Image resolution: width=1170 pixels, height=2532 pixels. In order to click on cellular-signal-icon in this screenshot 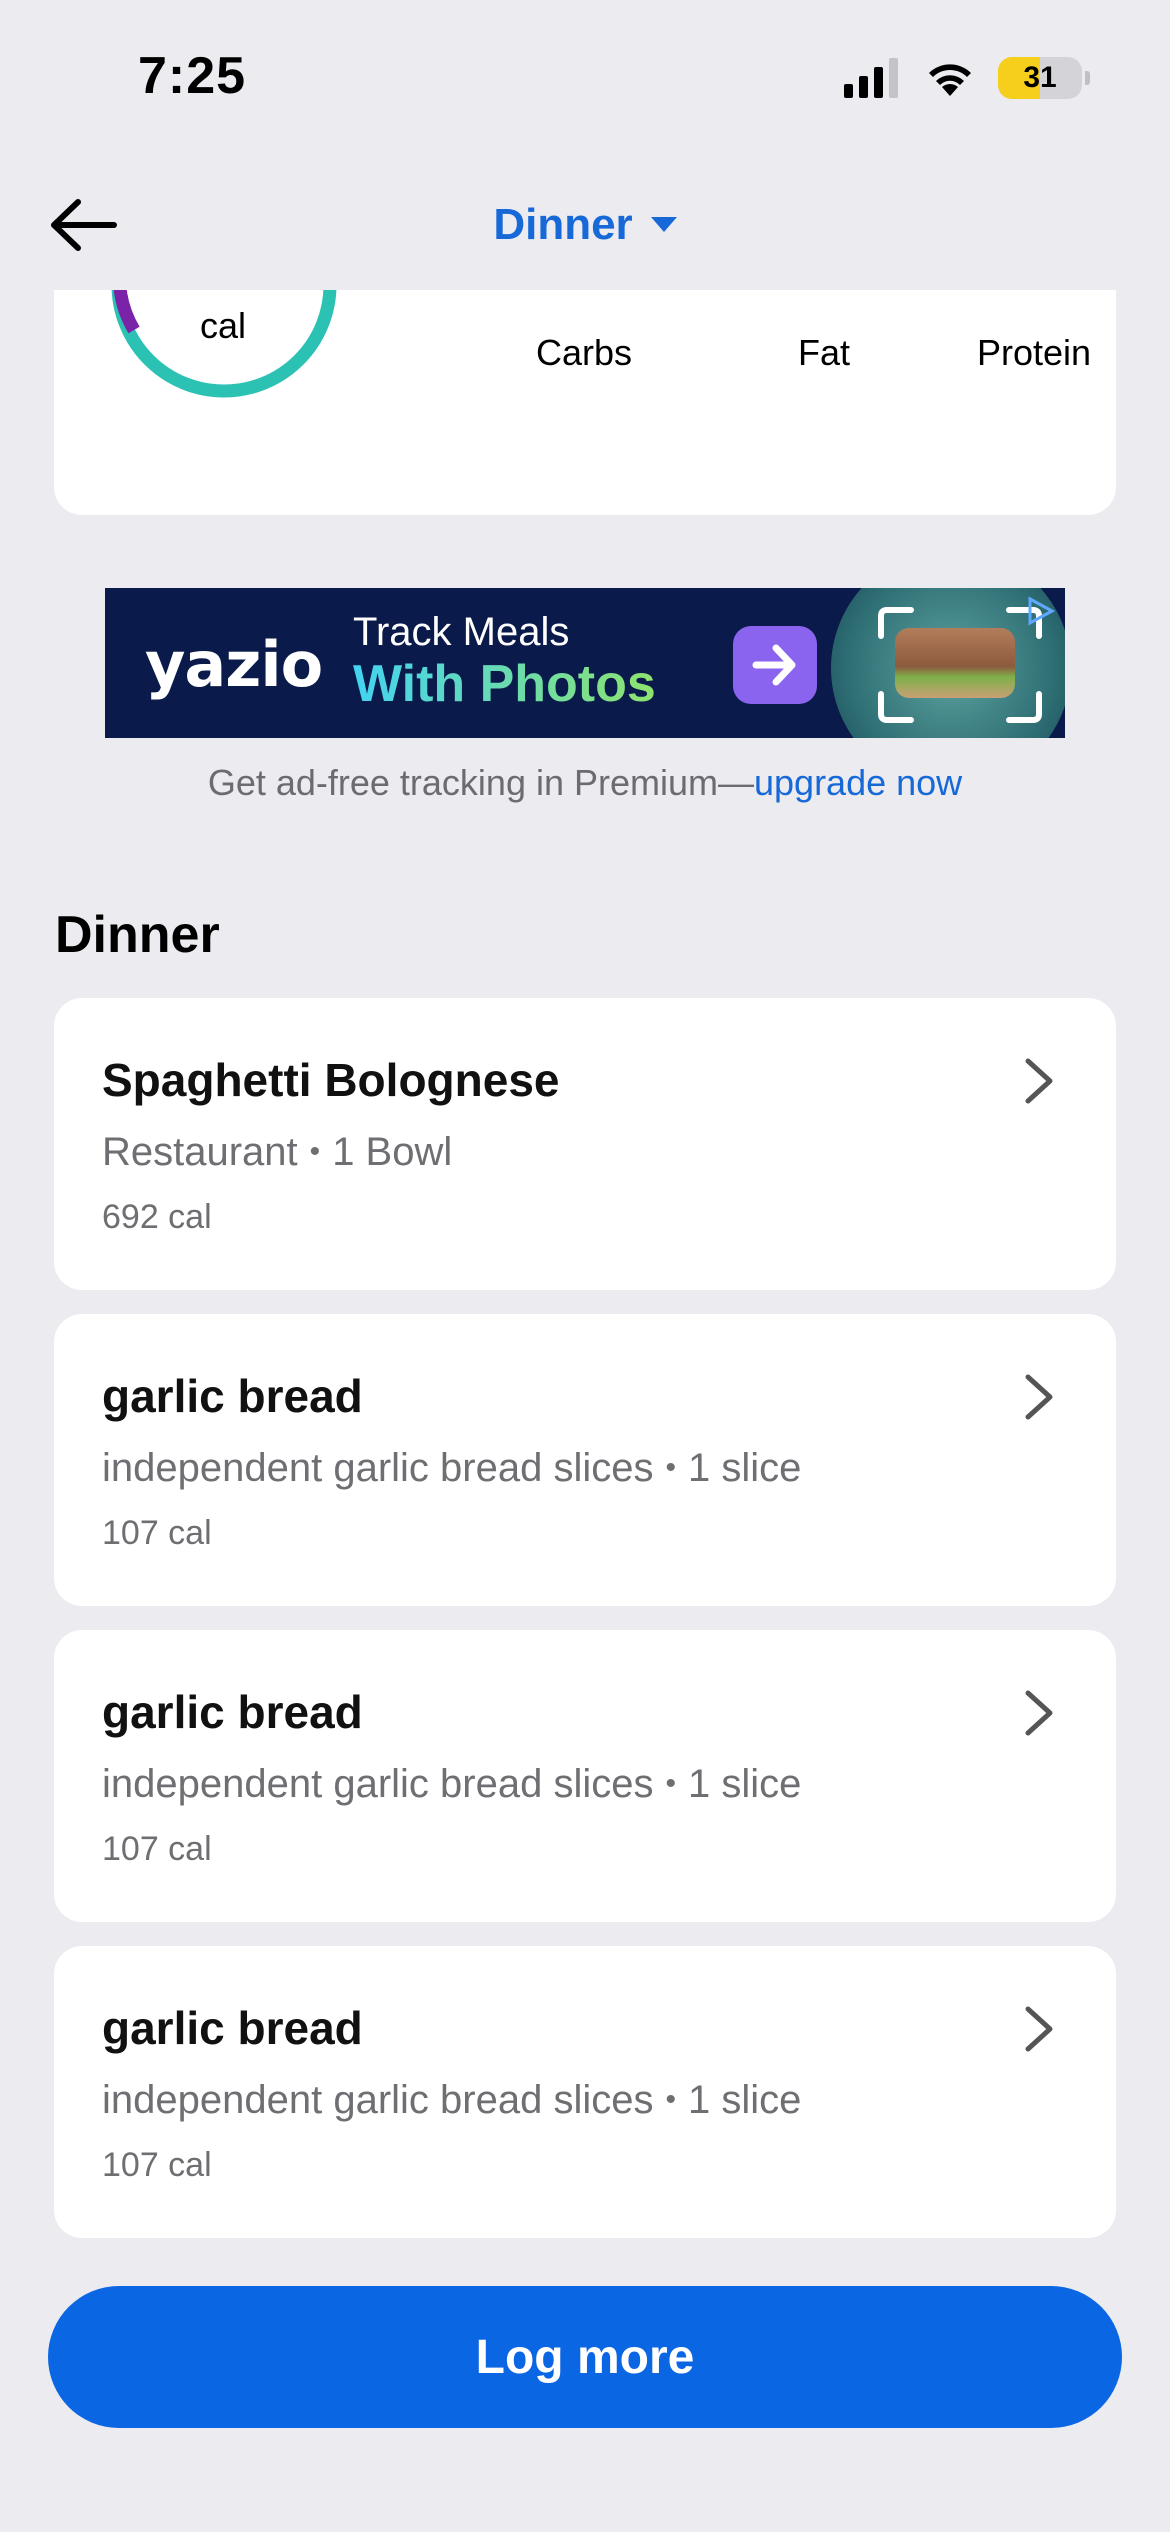, I will do `click(871, 78)`.